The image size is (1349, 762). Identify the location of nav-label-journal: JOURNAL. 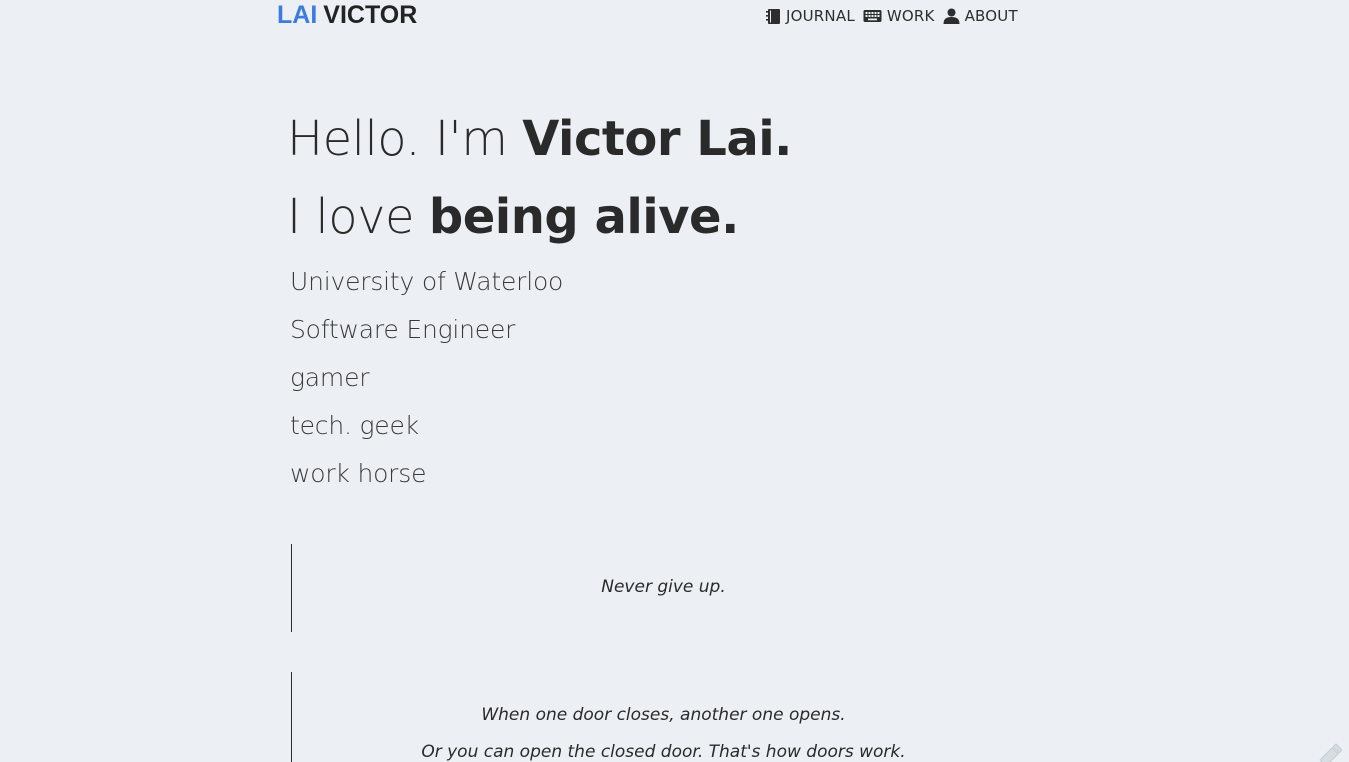
(820, 16).